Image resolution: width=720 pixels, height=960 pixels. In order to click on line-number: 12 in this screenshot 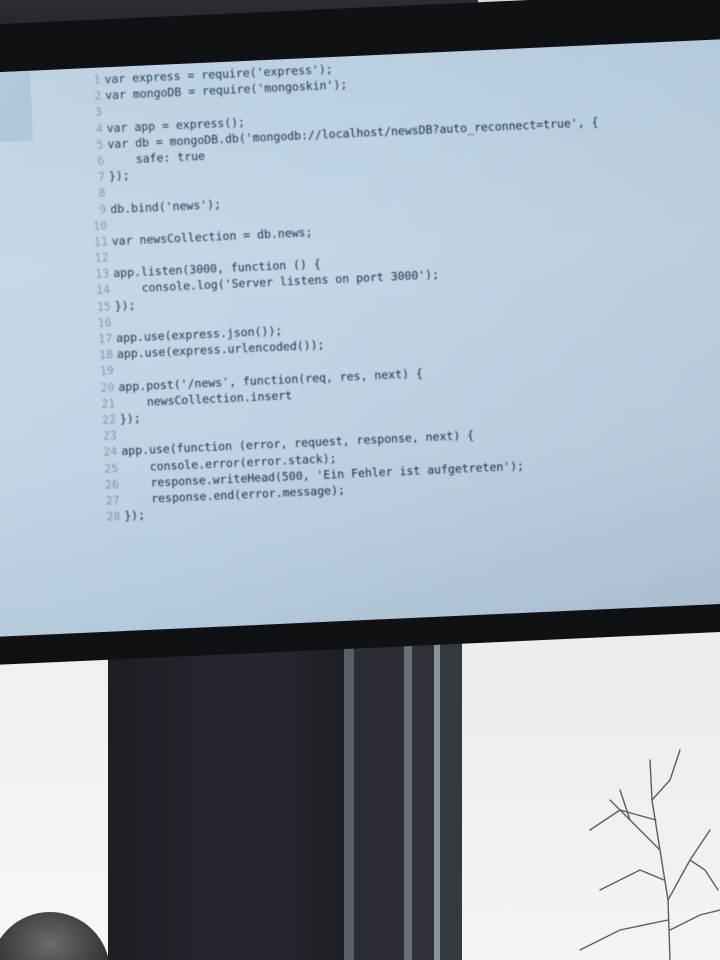, I will do `click(101, 258)`.